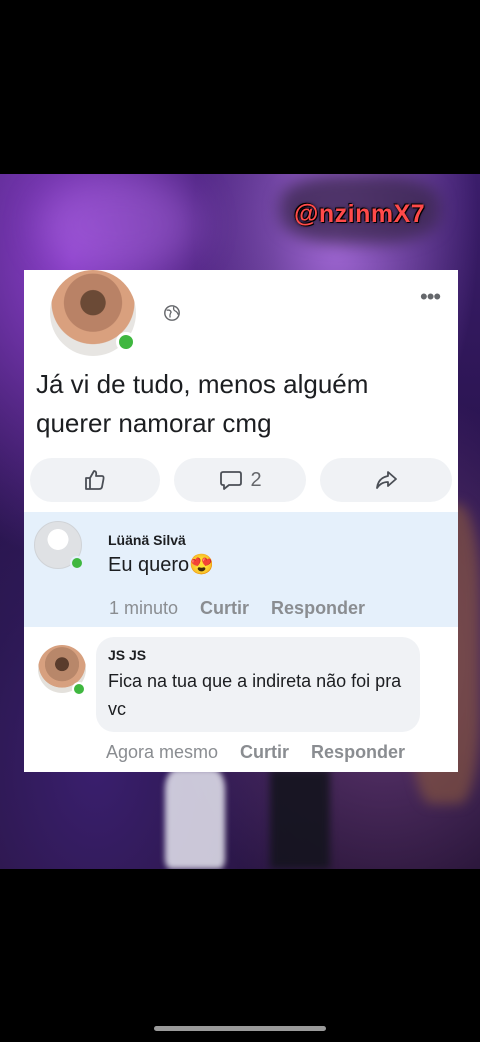  I want to click on more-options-icon: •••, so click(430, 297).